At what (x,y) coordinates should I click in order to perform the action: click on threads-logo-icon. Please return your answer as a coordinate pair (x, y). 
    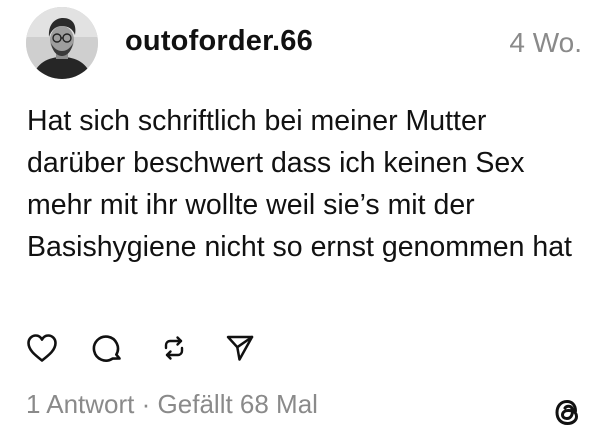
    Looking at the image, I should click on (567, 412).